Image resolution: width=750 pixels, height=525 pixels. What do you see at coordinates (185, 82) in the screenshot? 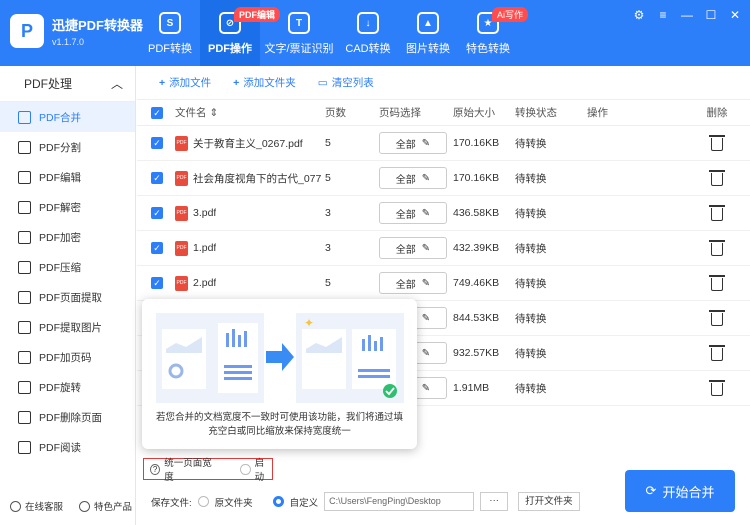
I see `add-file-button: + 添加文件` at bounding box center [185, 82].